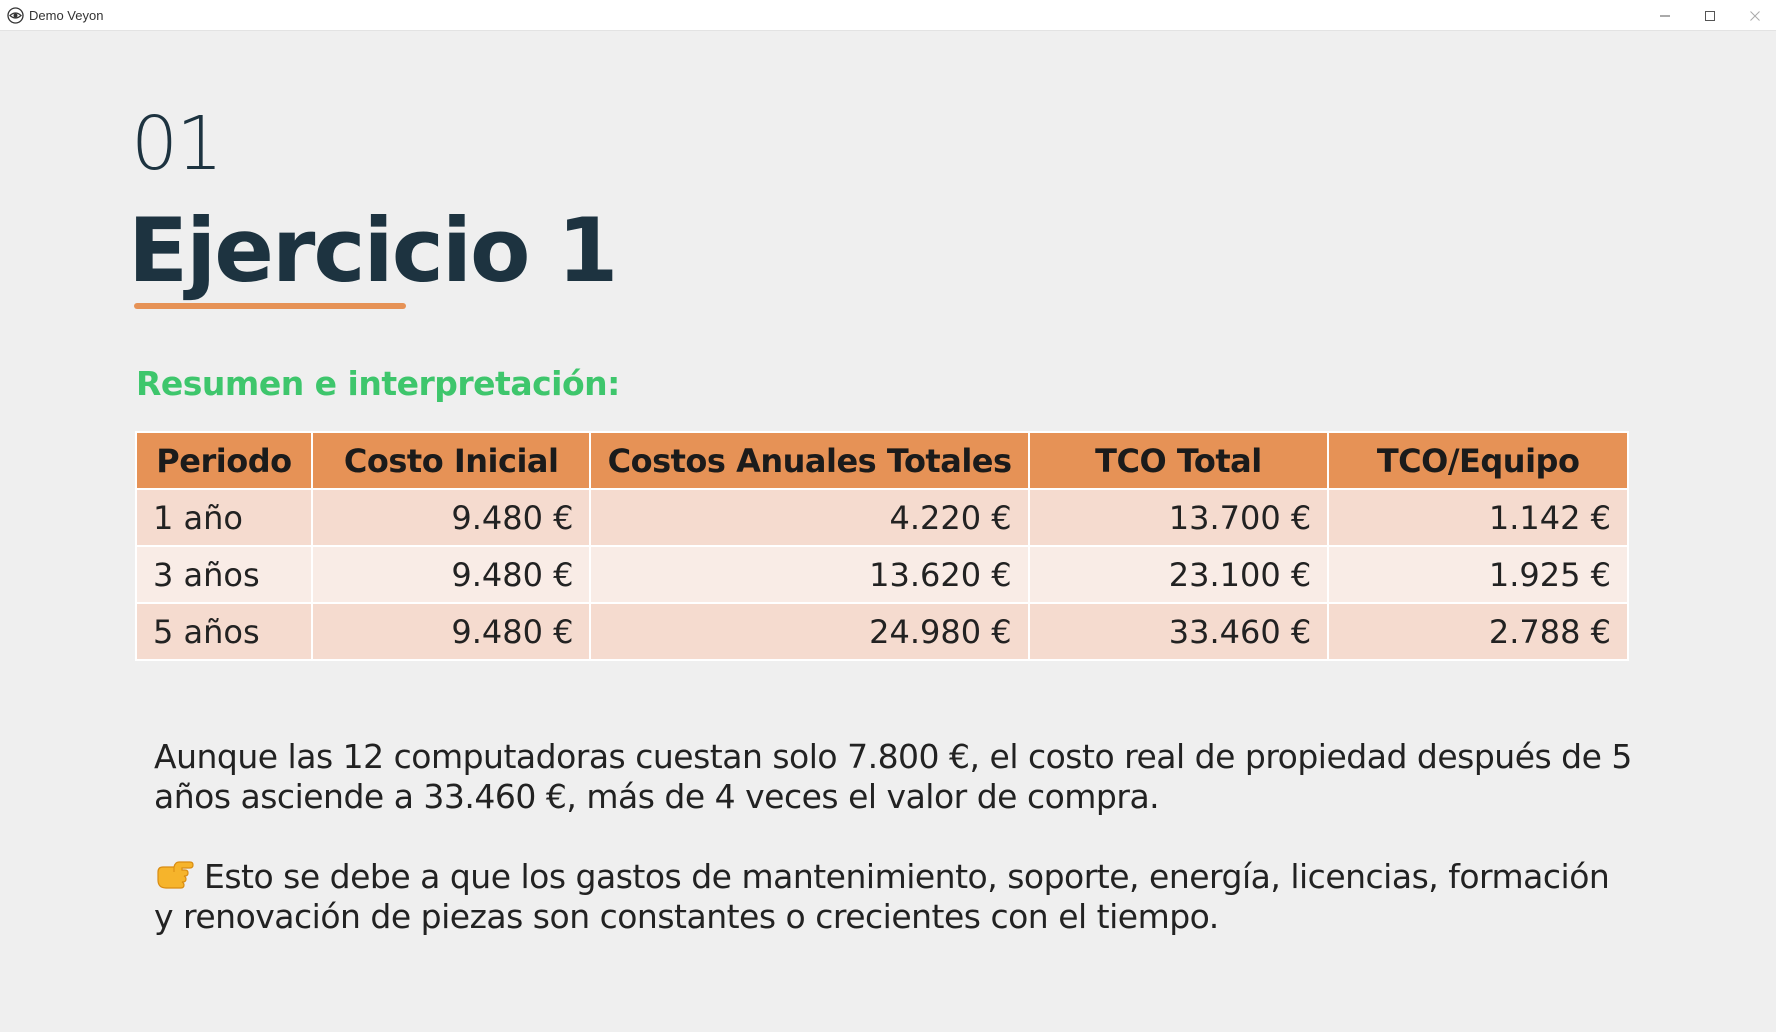 The image size is (1776, 1032). Describe the element at coordinates (270, 306) in the screenshot. I see `title-underline` at that location.